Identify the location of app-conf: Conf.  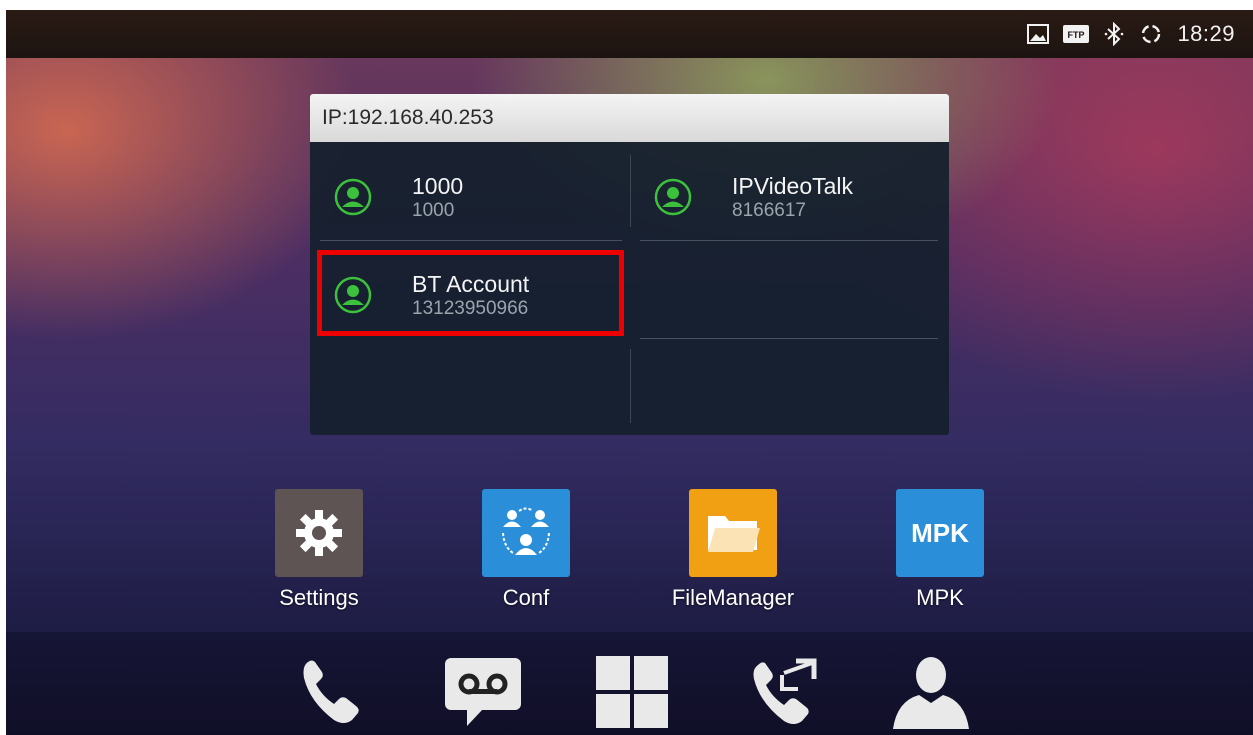
(526, 550).